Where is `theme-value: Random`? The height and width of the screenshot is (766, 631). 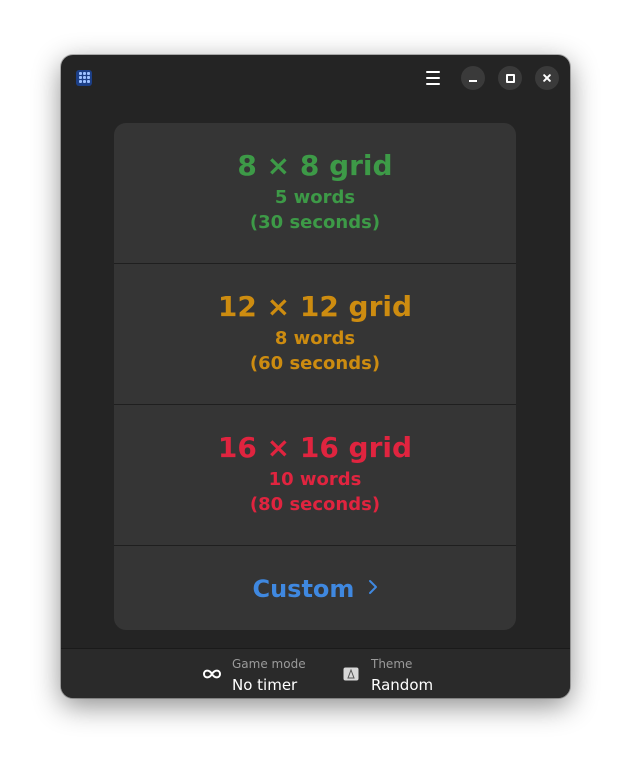 theme-value: Random is located at coordinates (402, 685).